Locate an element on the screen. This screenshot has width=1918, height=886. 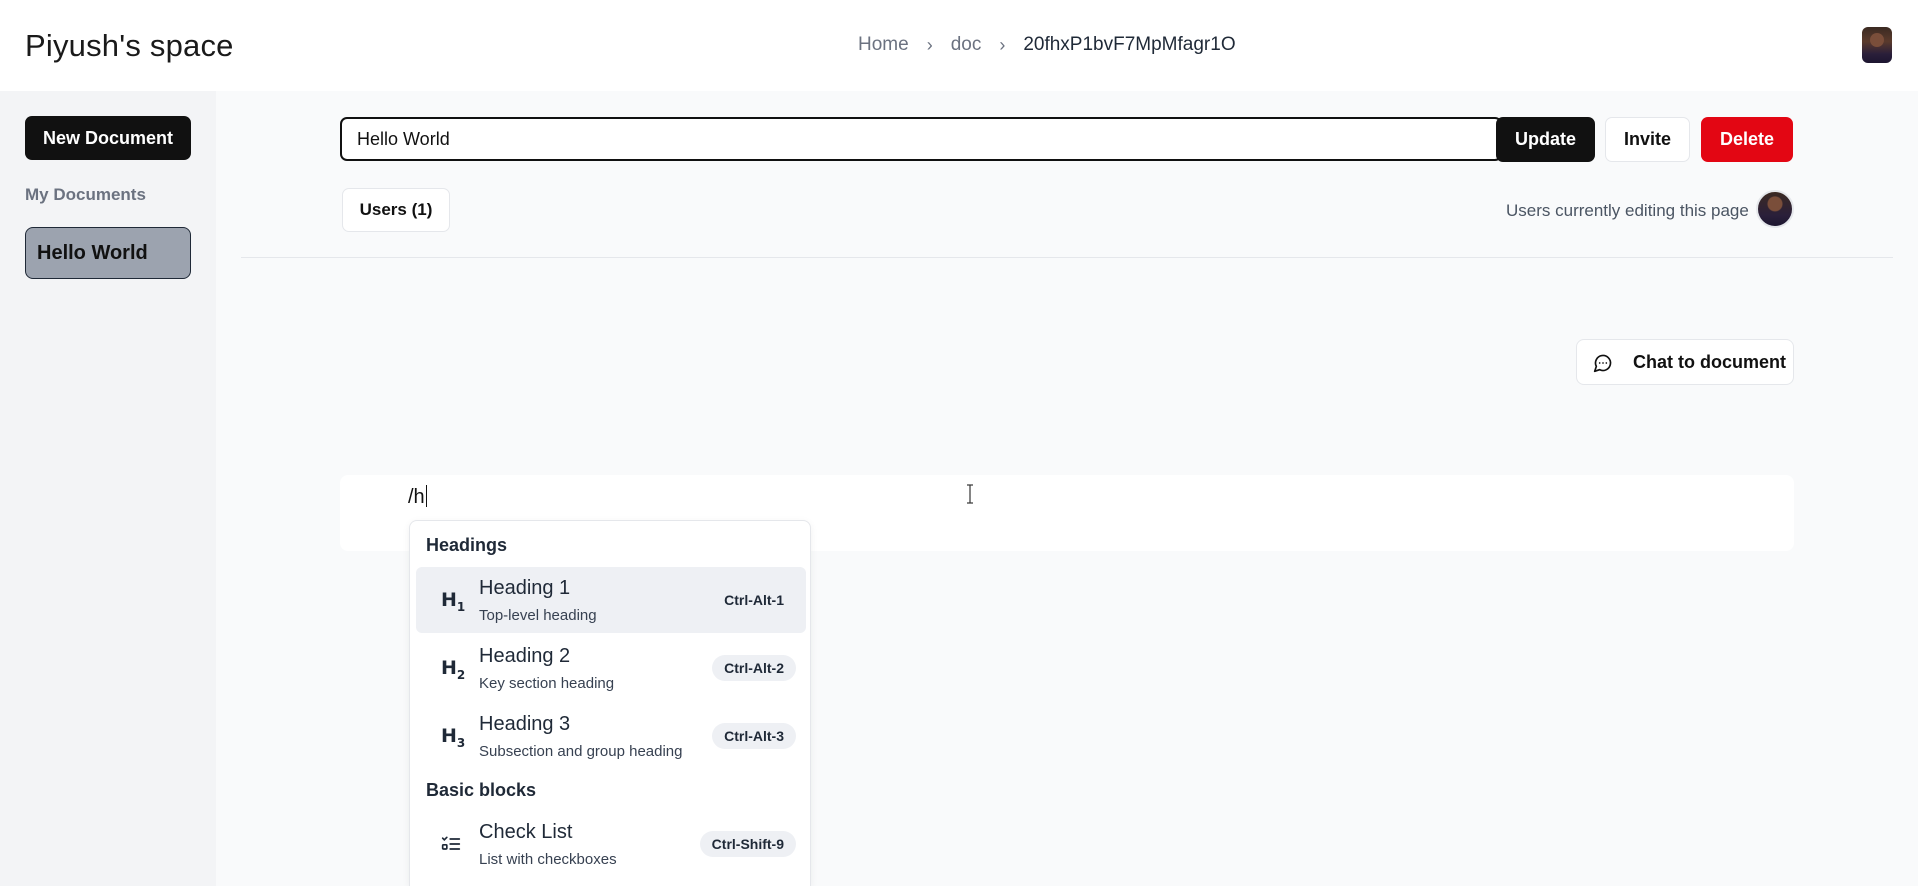
invite-button: Invite is located at coordinates (1647, 139).